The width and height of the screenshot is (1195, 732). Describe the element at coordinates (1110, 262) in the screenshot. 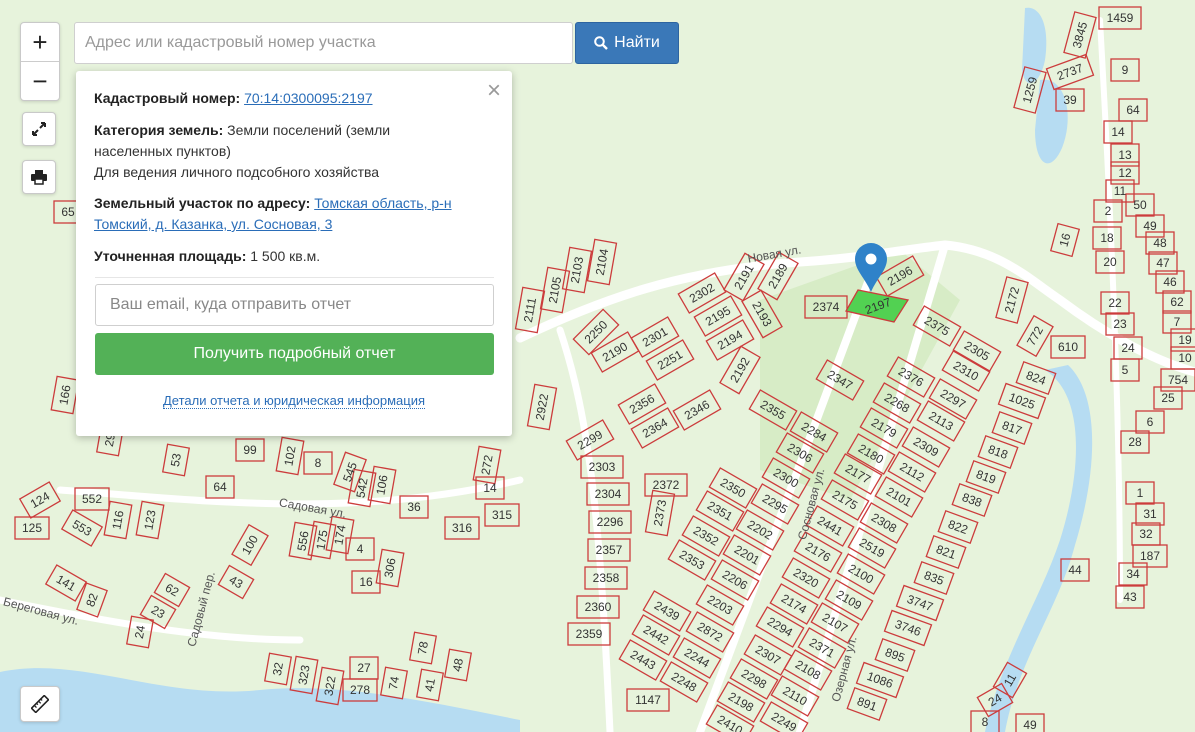

I see `parcel-number-label: 20` at that location.